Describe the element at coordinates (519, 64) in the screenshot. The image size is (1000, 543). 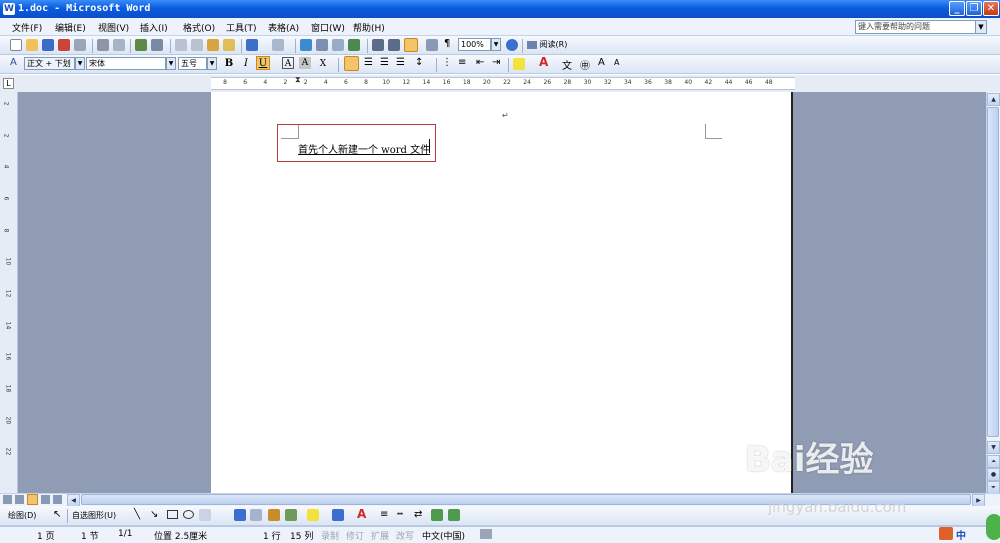
I see `highlight-icon` at that location.